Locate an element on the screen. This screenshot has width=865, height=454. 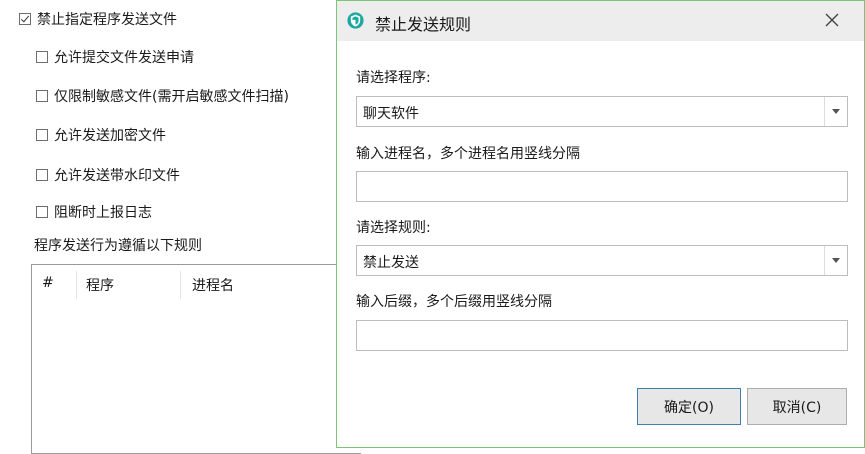
rule-select-value: 禁止发送 is located at coordinates (391, 263).